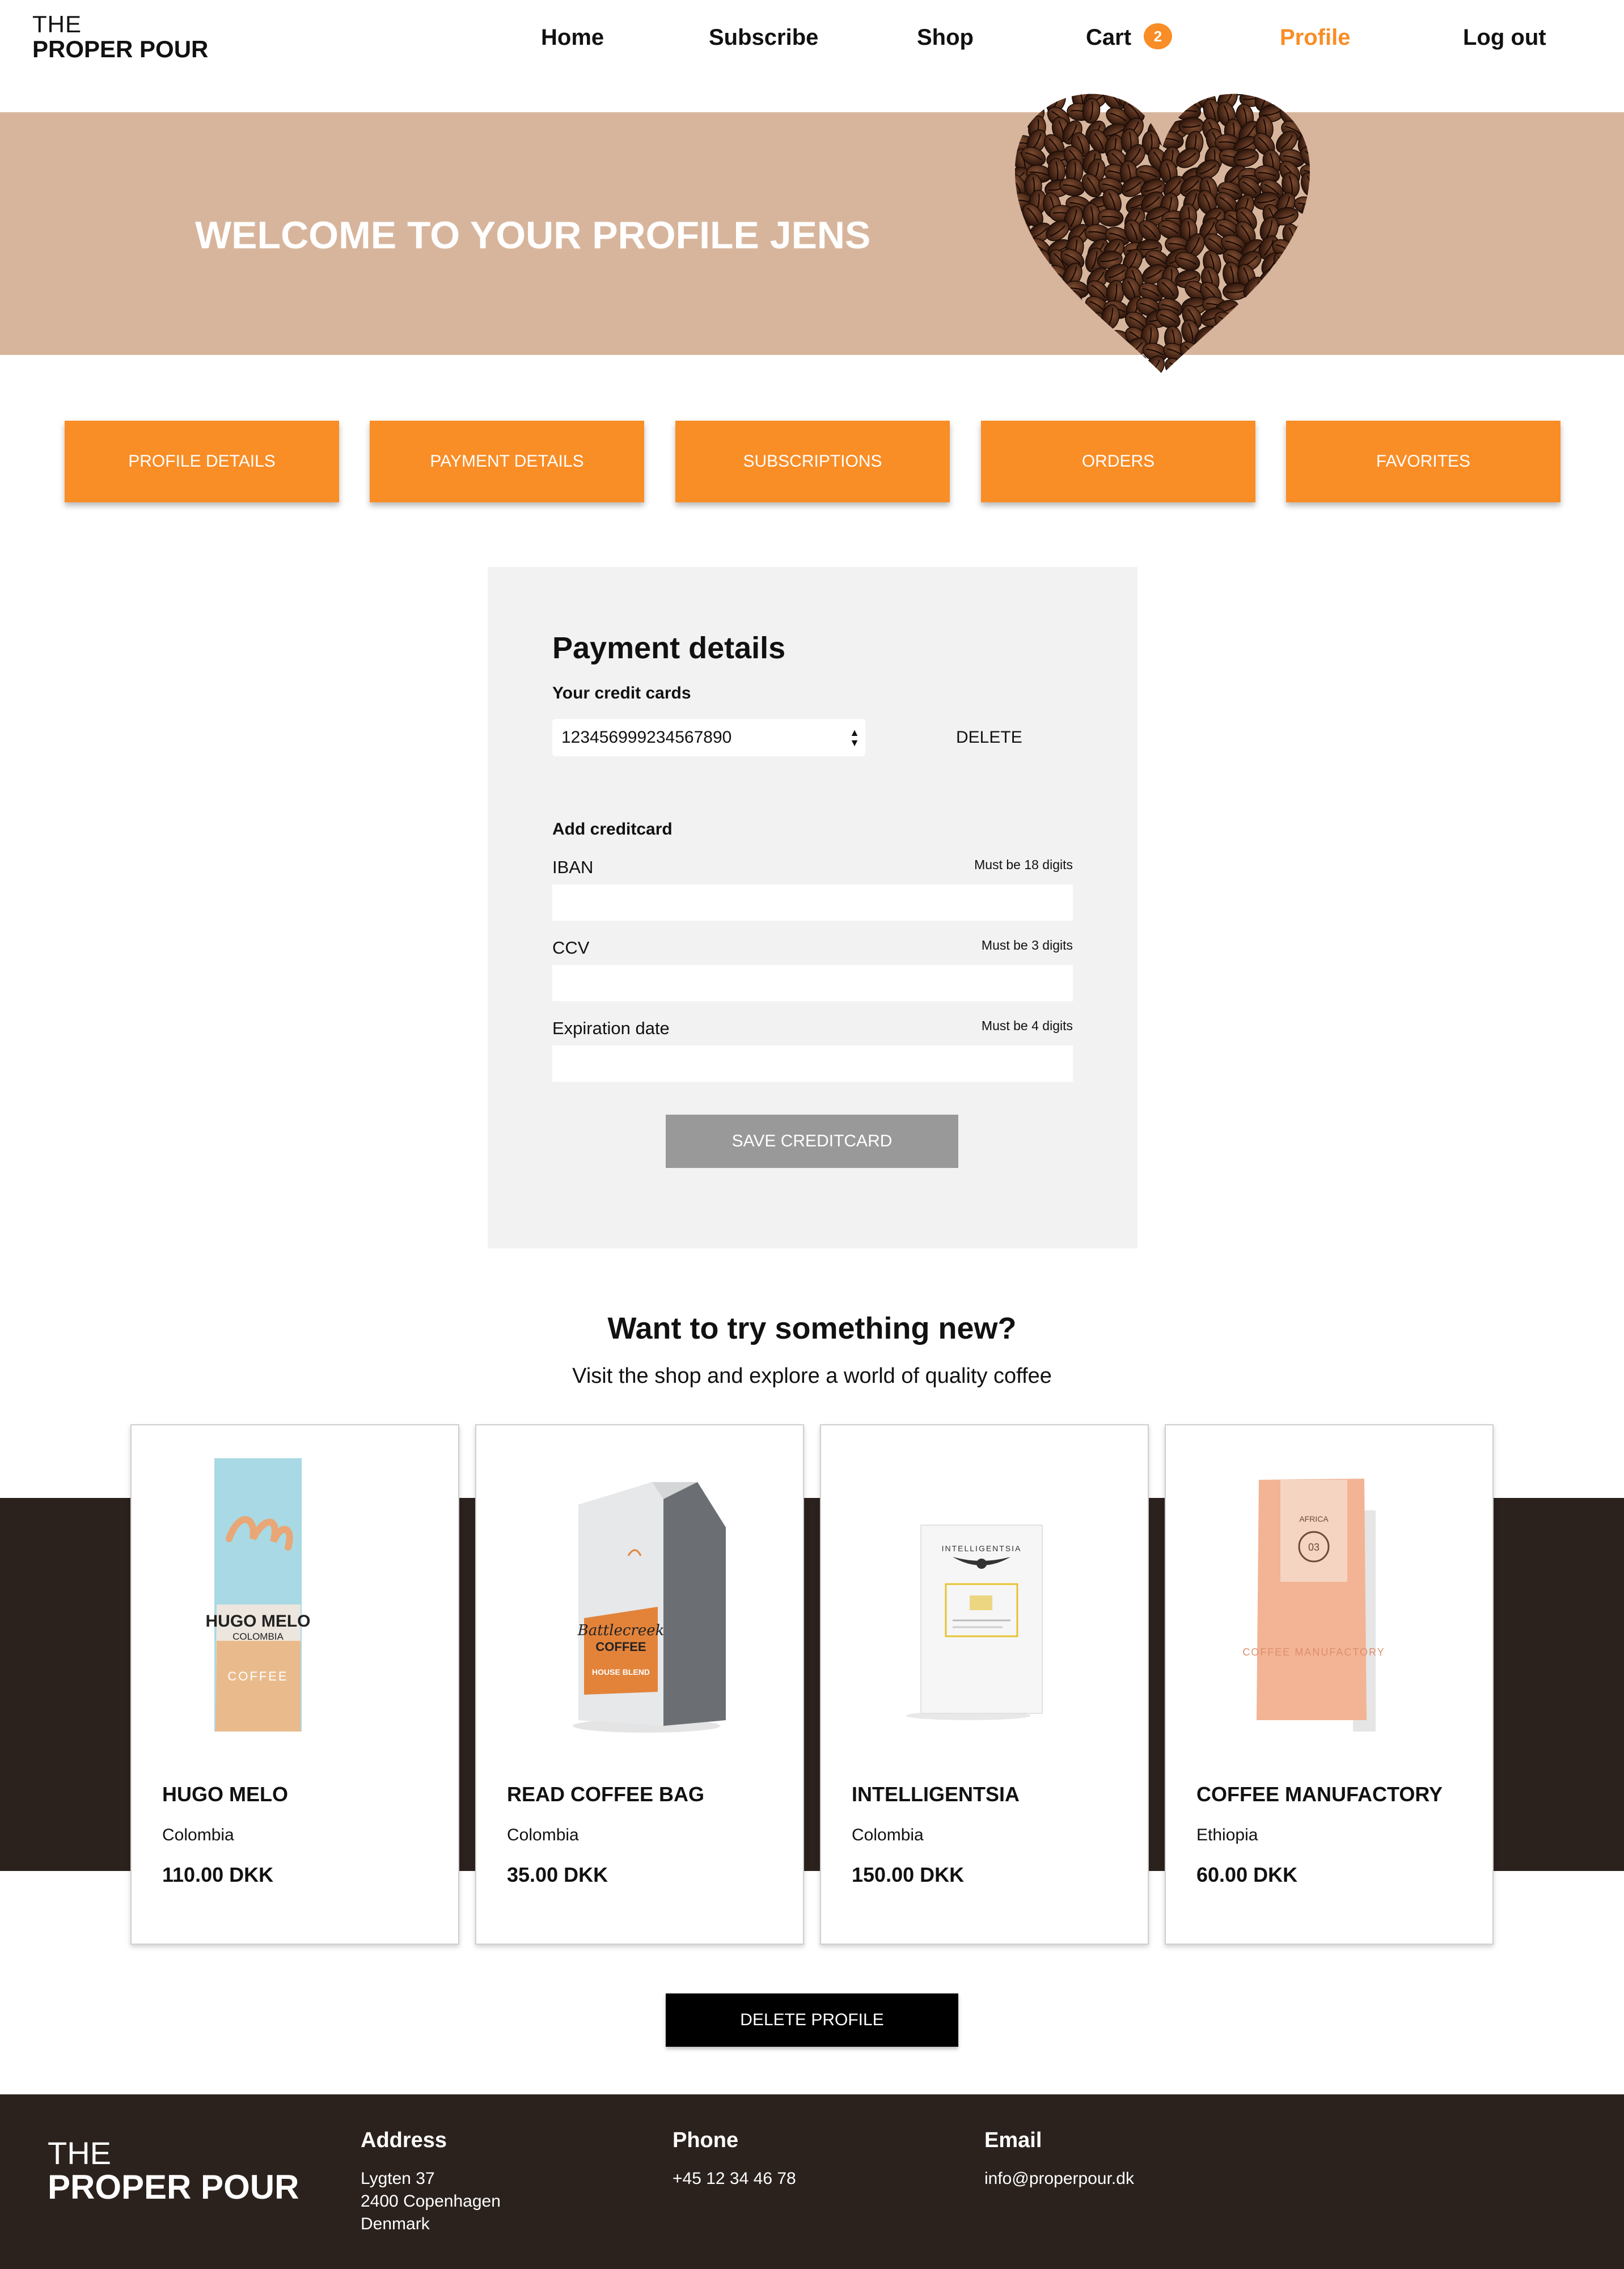 This screenshot has width=1624, height=2269. What do you see at coordinates (764, 37) in the screenshot?
I see `nav-subscribe: Subscribe` at bounding box center [764, 37].